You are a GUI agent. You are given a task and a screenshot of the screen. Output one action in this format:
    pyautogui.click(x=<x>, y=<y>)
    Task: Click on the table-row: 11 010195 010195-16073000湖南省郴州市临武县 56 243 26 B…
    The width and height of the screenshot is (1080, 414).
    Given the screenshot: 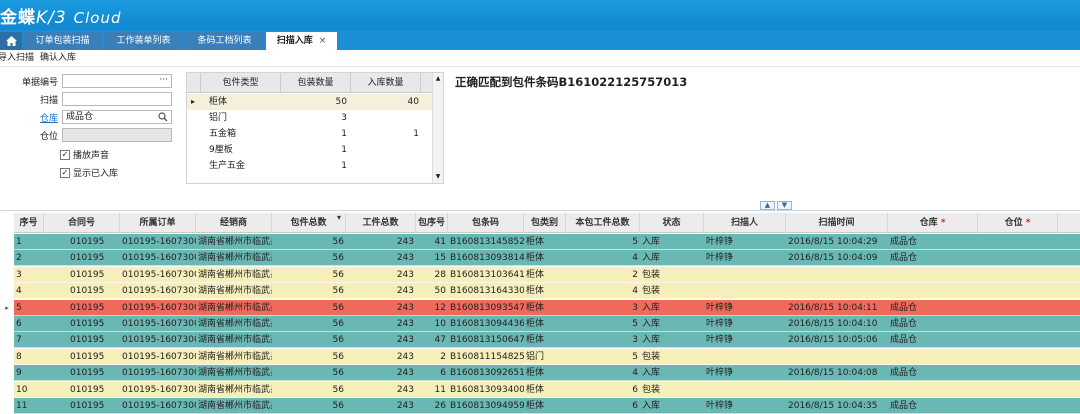 What is the action you would take?
    pyautogui.click(x=547, y=406)
    